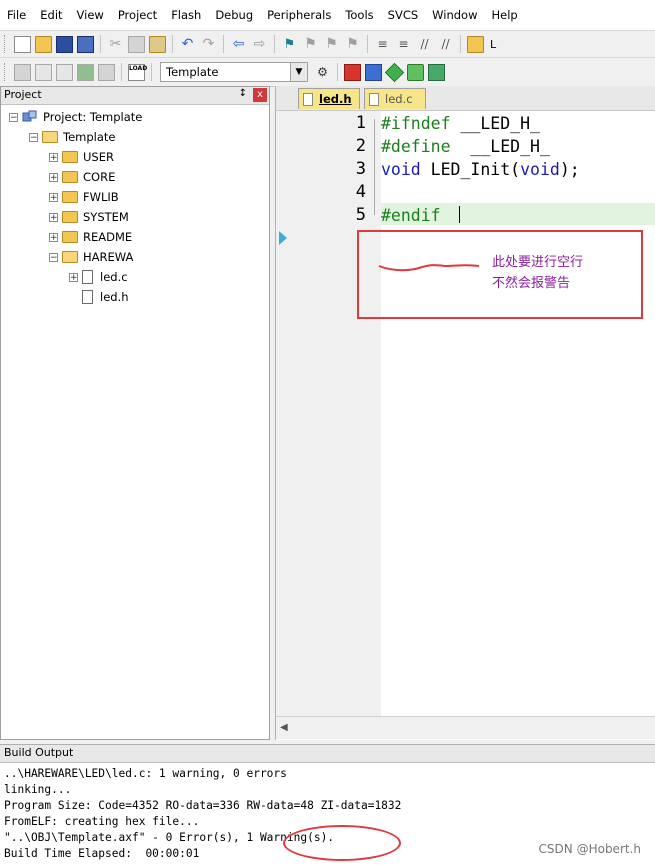 The image size is (655, 865). I want to click on undo-icon: ↶, so click(187, 44).